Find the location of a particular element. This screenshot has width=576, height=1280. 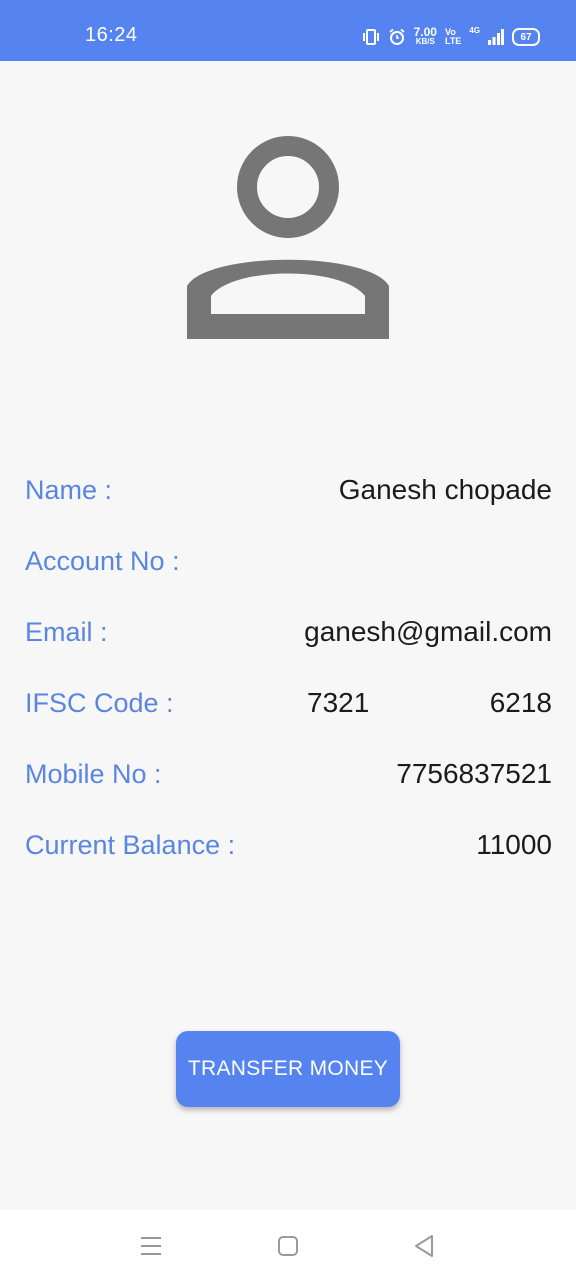

back-triangle-icon is located at coordinates (425, 1246).